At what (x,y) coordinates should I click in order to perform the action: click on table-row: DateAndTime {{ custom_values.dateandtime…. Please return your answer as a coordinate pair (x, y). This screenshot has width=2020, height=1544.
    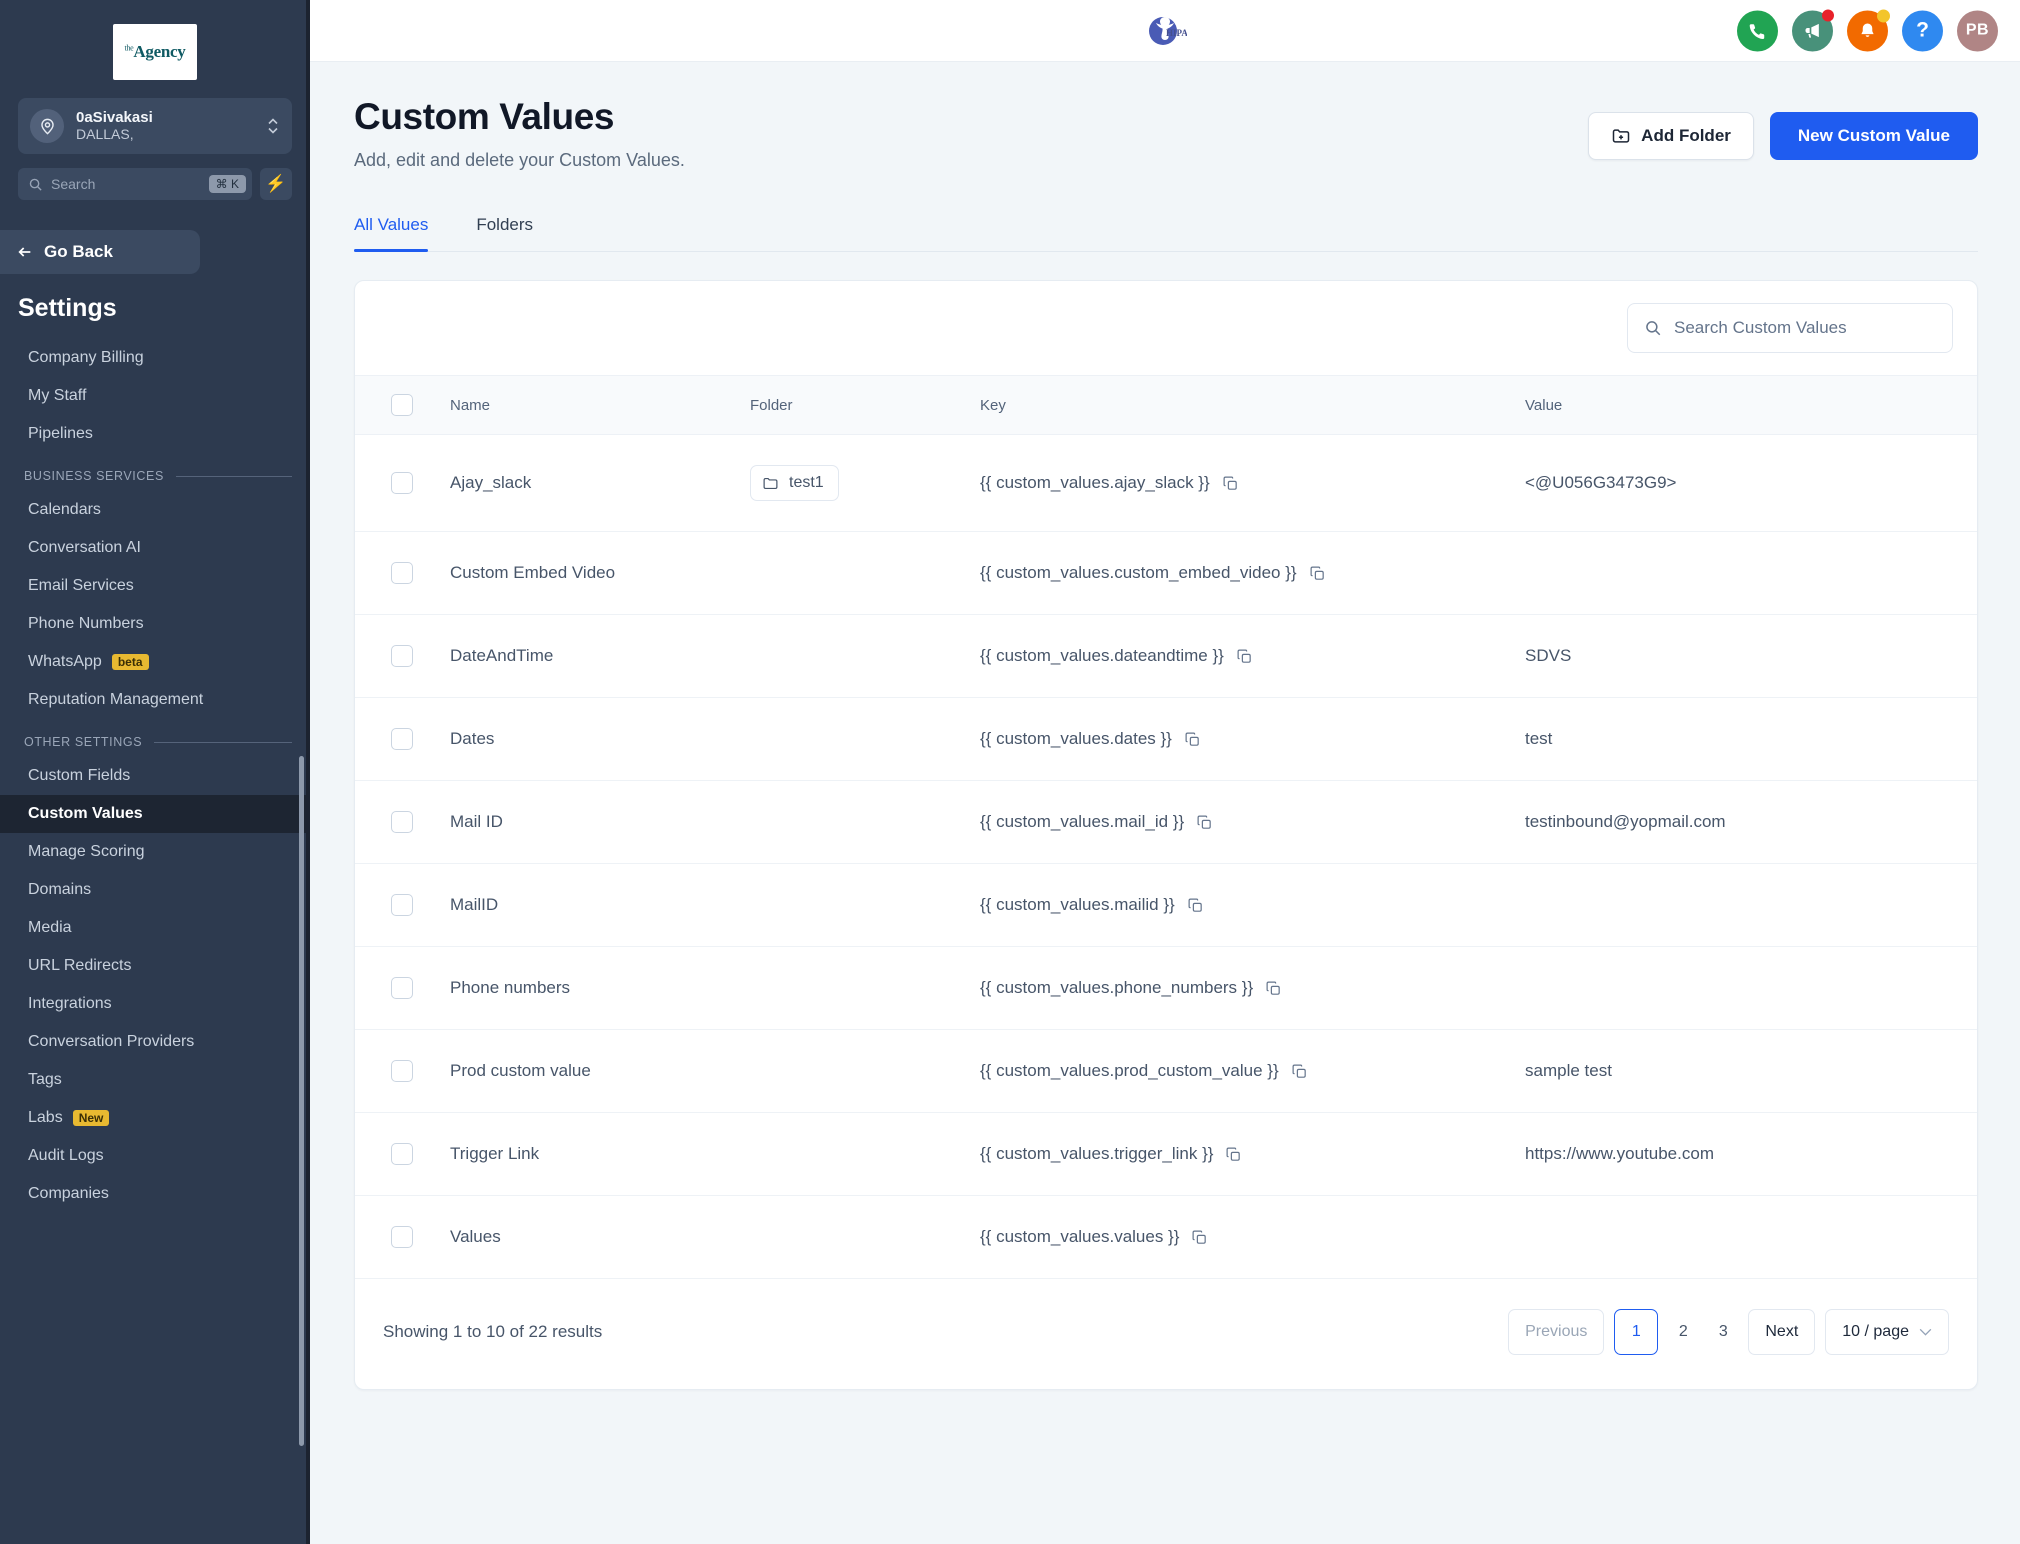
    Looking at the image, I should click on (1166, 656).